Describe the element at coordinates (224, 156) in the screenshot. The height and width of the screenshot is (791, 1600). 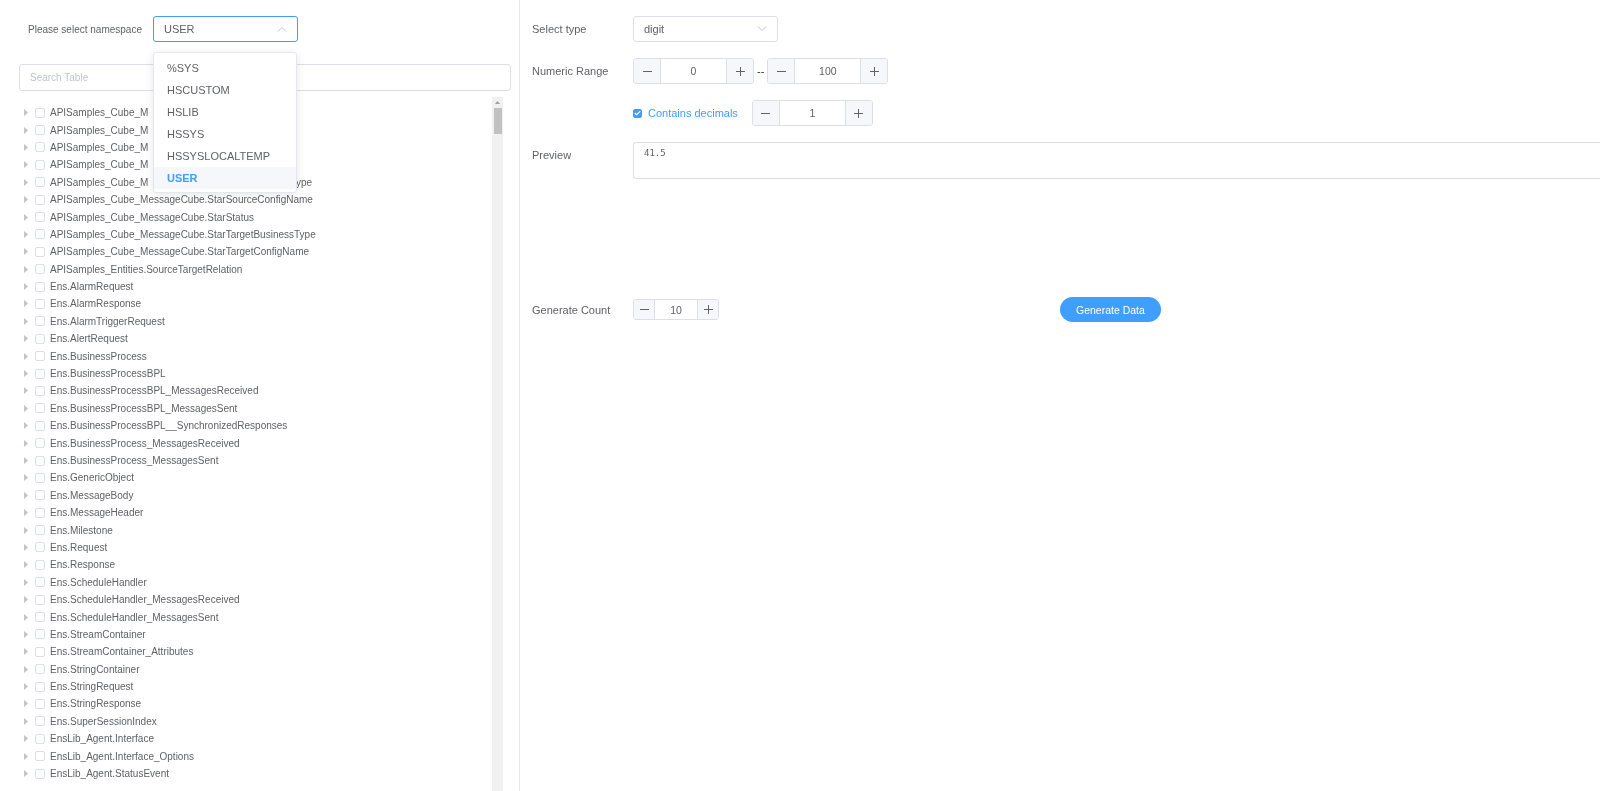
I see `dropdown-option: HSSYSLOCALTEMP` at that location.